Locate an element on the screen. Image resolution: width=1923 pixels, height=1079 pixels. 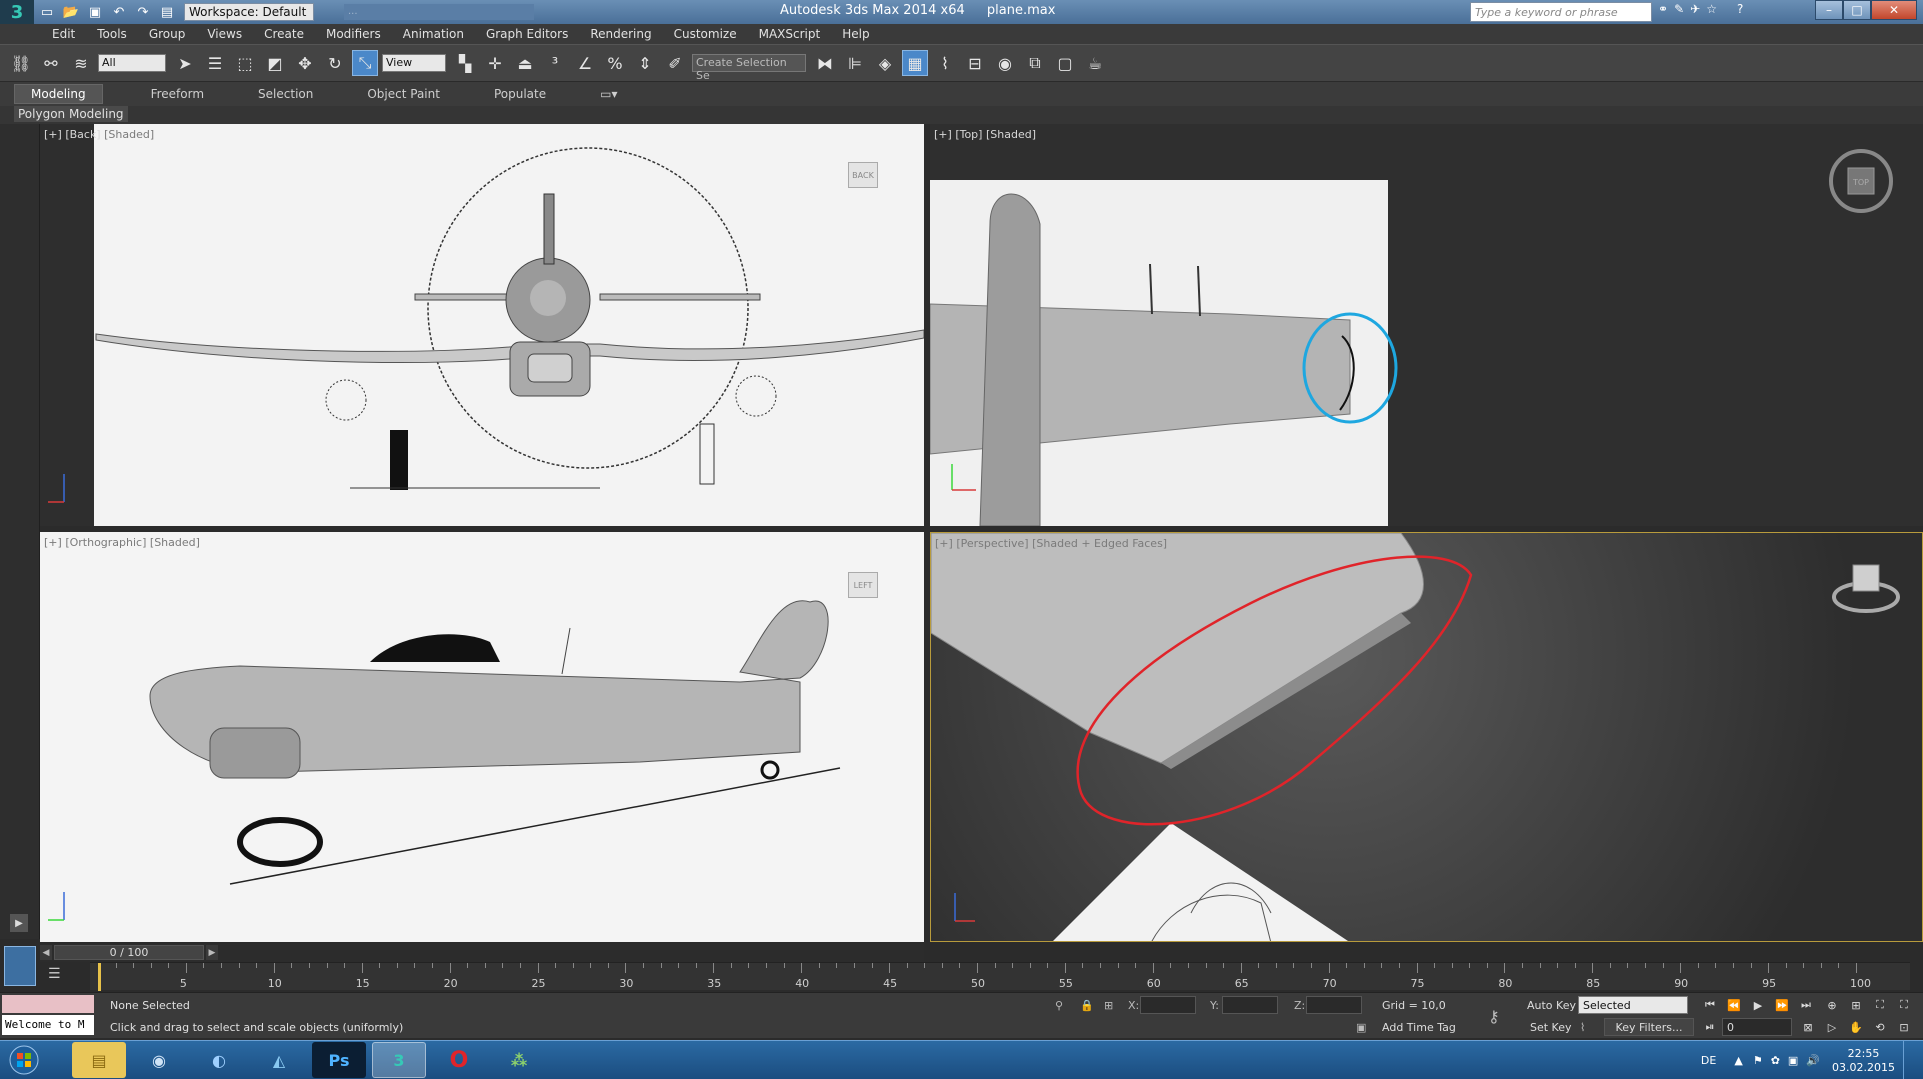
opera-icon: O is located at coordinates (459, 1060).